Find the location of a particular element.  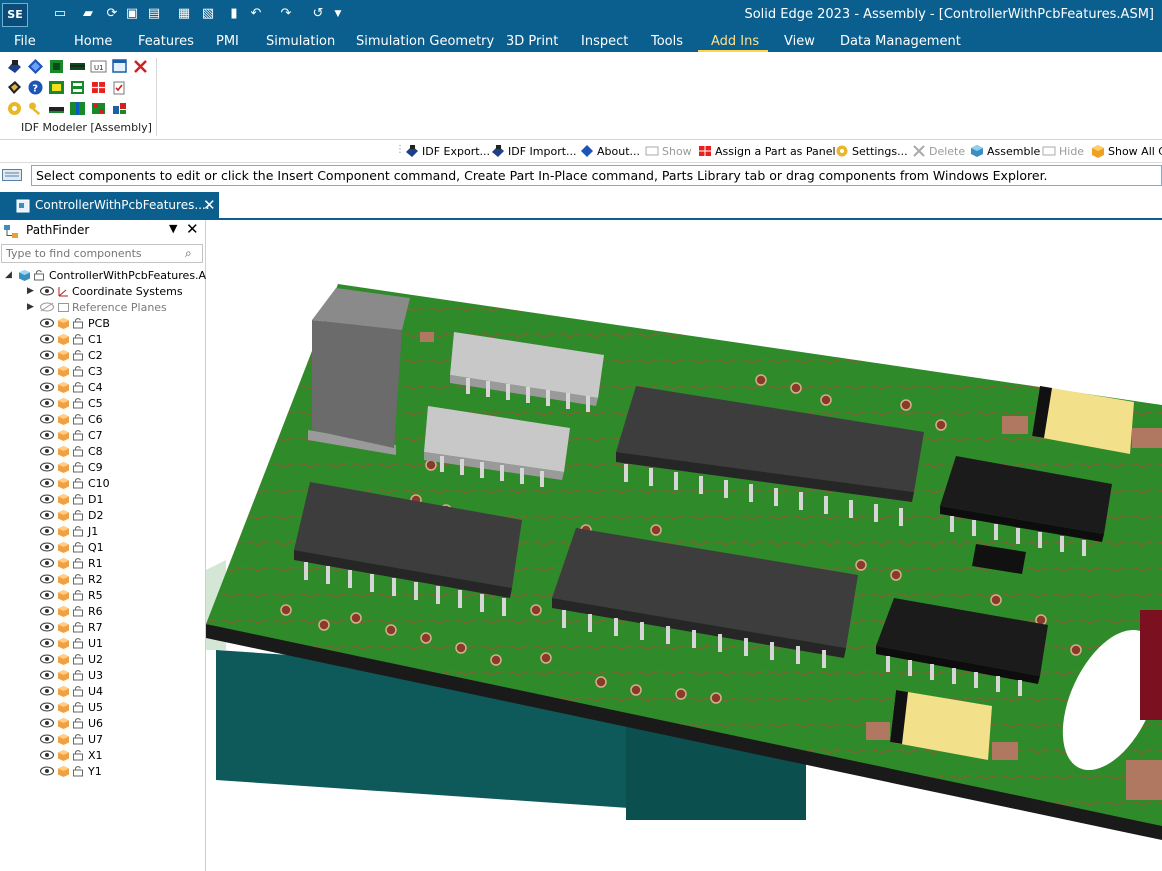

undo-icon: ↶ is located at coordinates (256, 14).